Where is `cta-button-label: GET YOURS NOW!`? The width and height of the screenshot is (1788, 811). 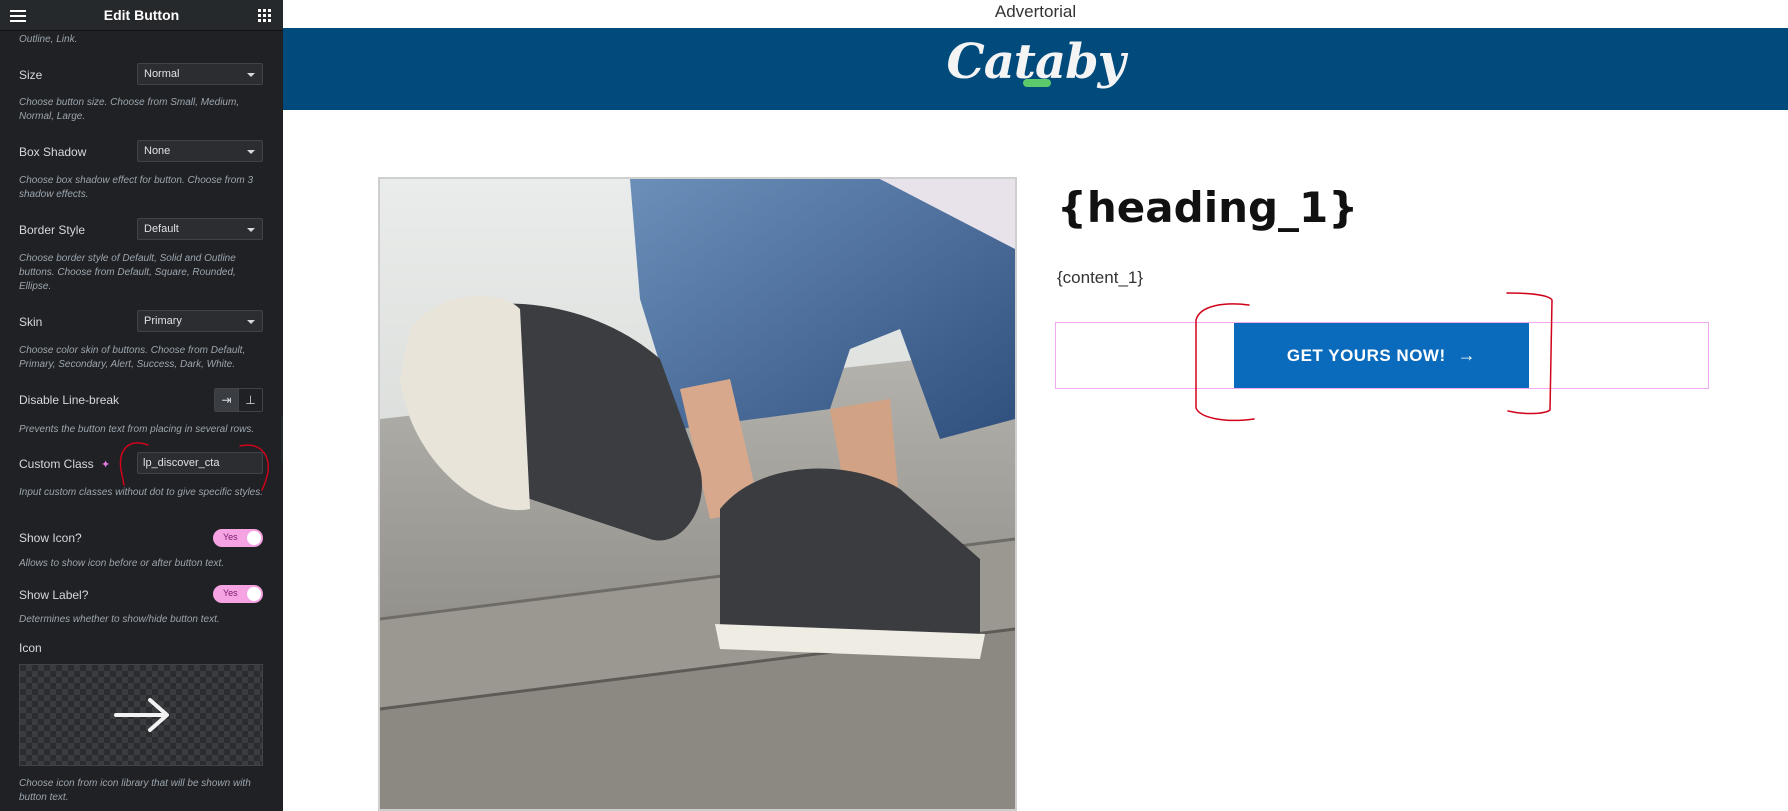 cta-button-label: GET YOURS NOW! is located at coordinates (1366, 355).